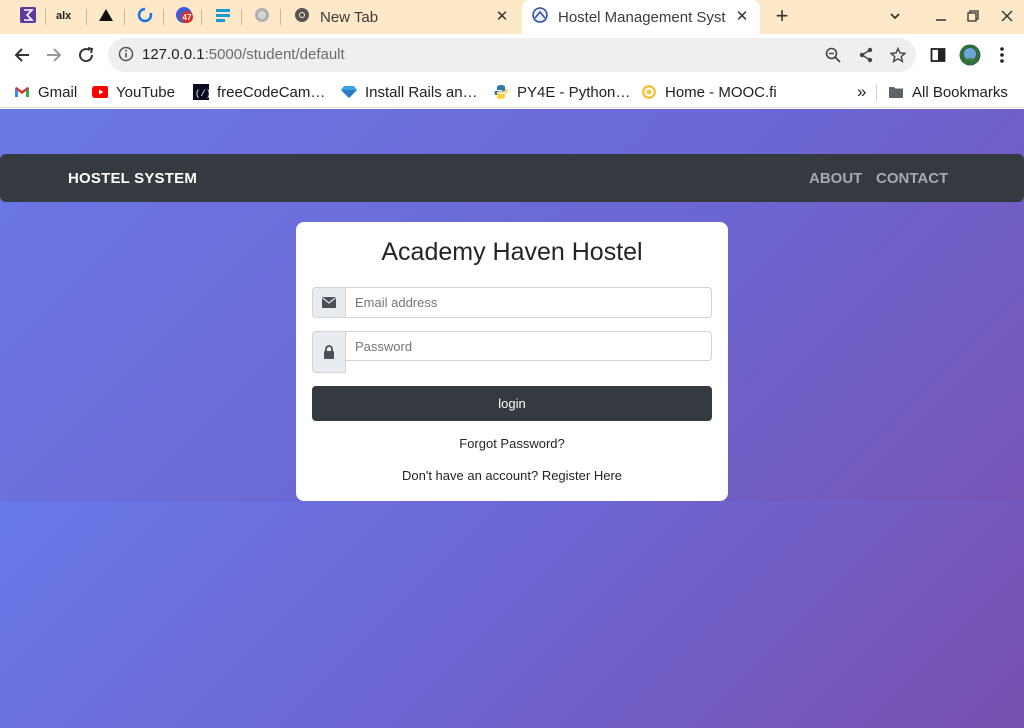  I want to click on alx-logo-icon: alx, so click(67, 17).